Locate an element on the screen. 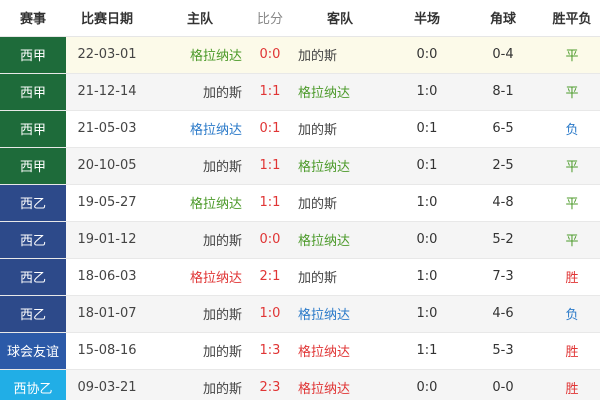 The width and height of the screenshot is (600, 400). table-row: 西乙 19-01-12 加的斯 0:0 格拉纳达 0:0 5-2 平 is located at coordinates (300, 240).